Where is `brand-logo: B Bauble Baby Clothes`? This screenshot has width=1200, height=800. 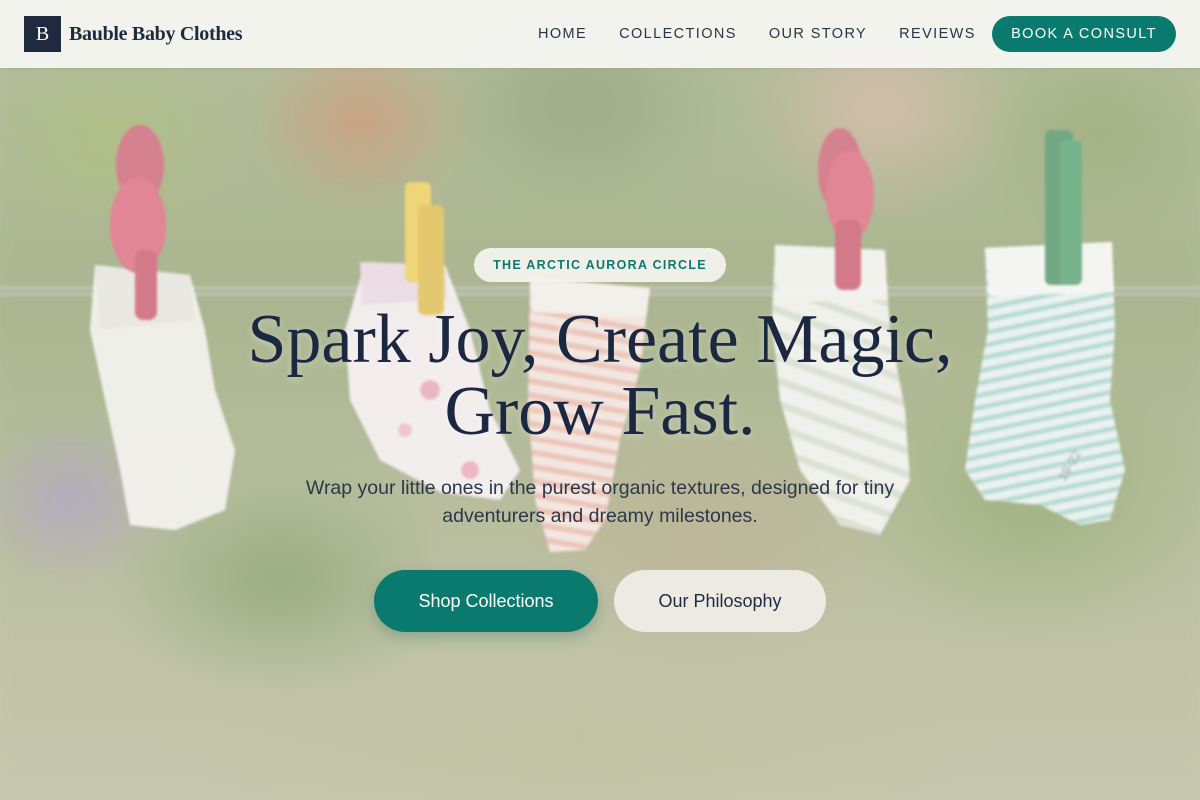
brand-logo: B Bauble Baby Clothes is located at coordinates (133, 34).